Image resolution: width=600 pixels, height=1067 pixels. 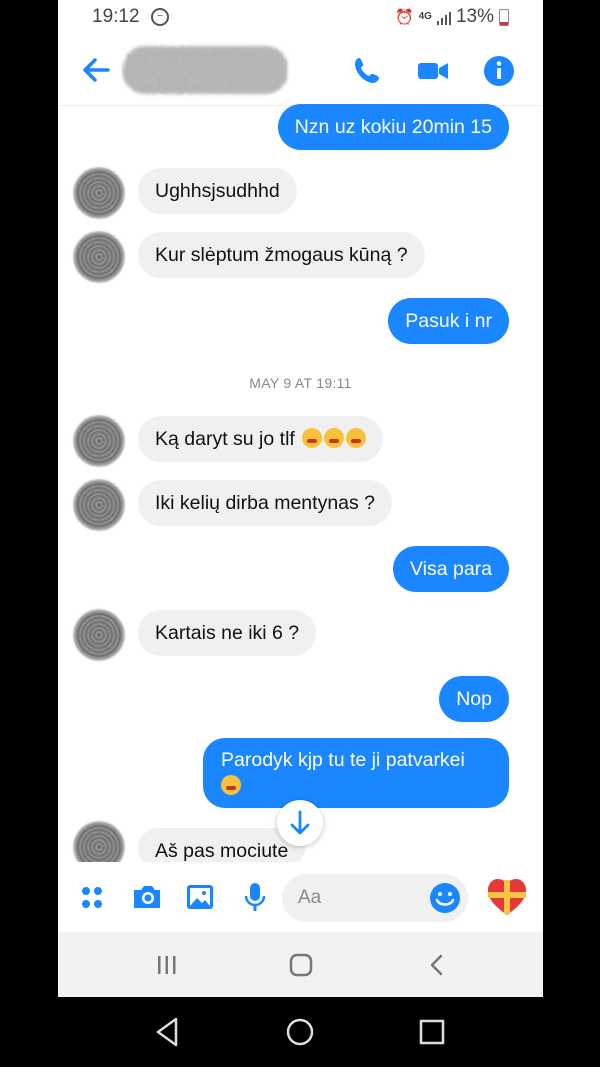 What do you see at coordinates (425, 16) in the screenshot?
I see `network-type-label: 4G` at bounding box center [425, 16].